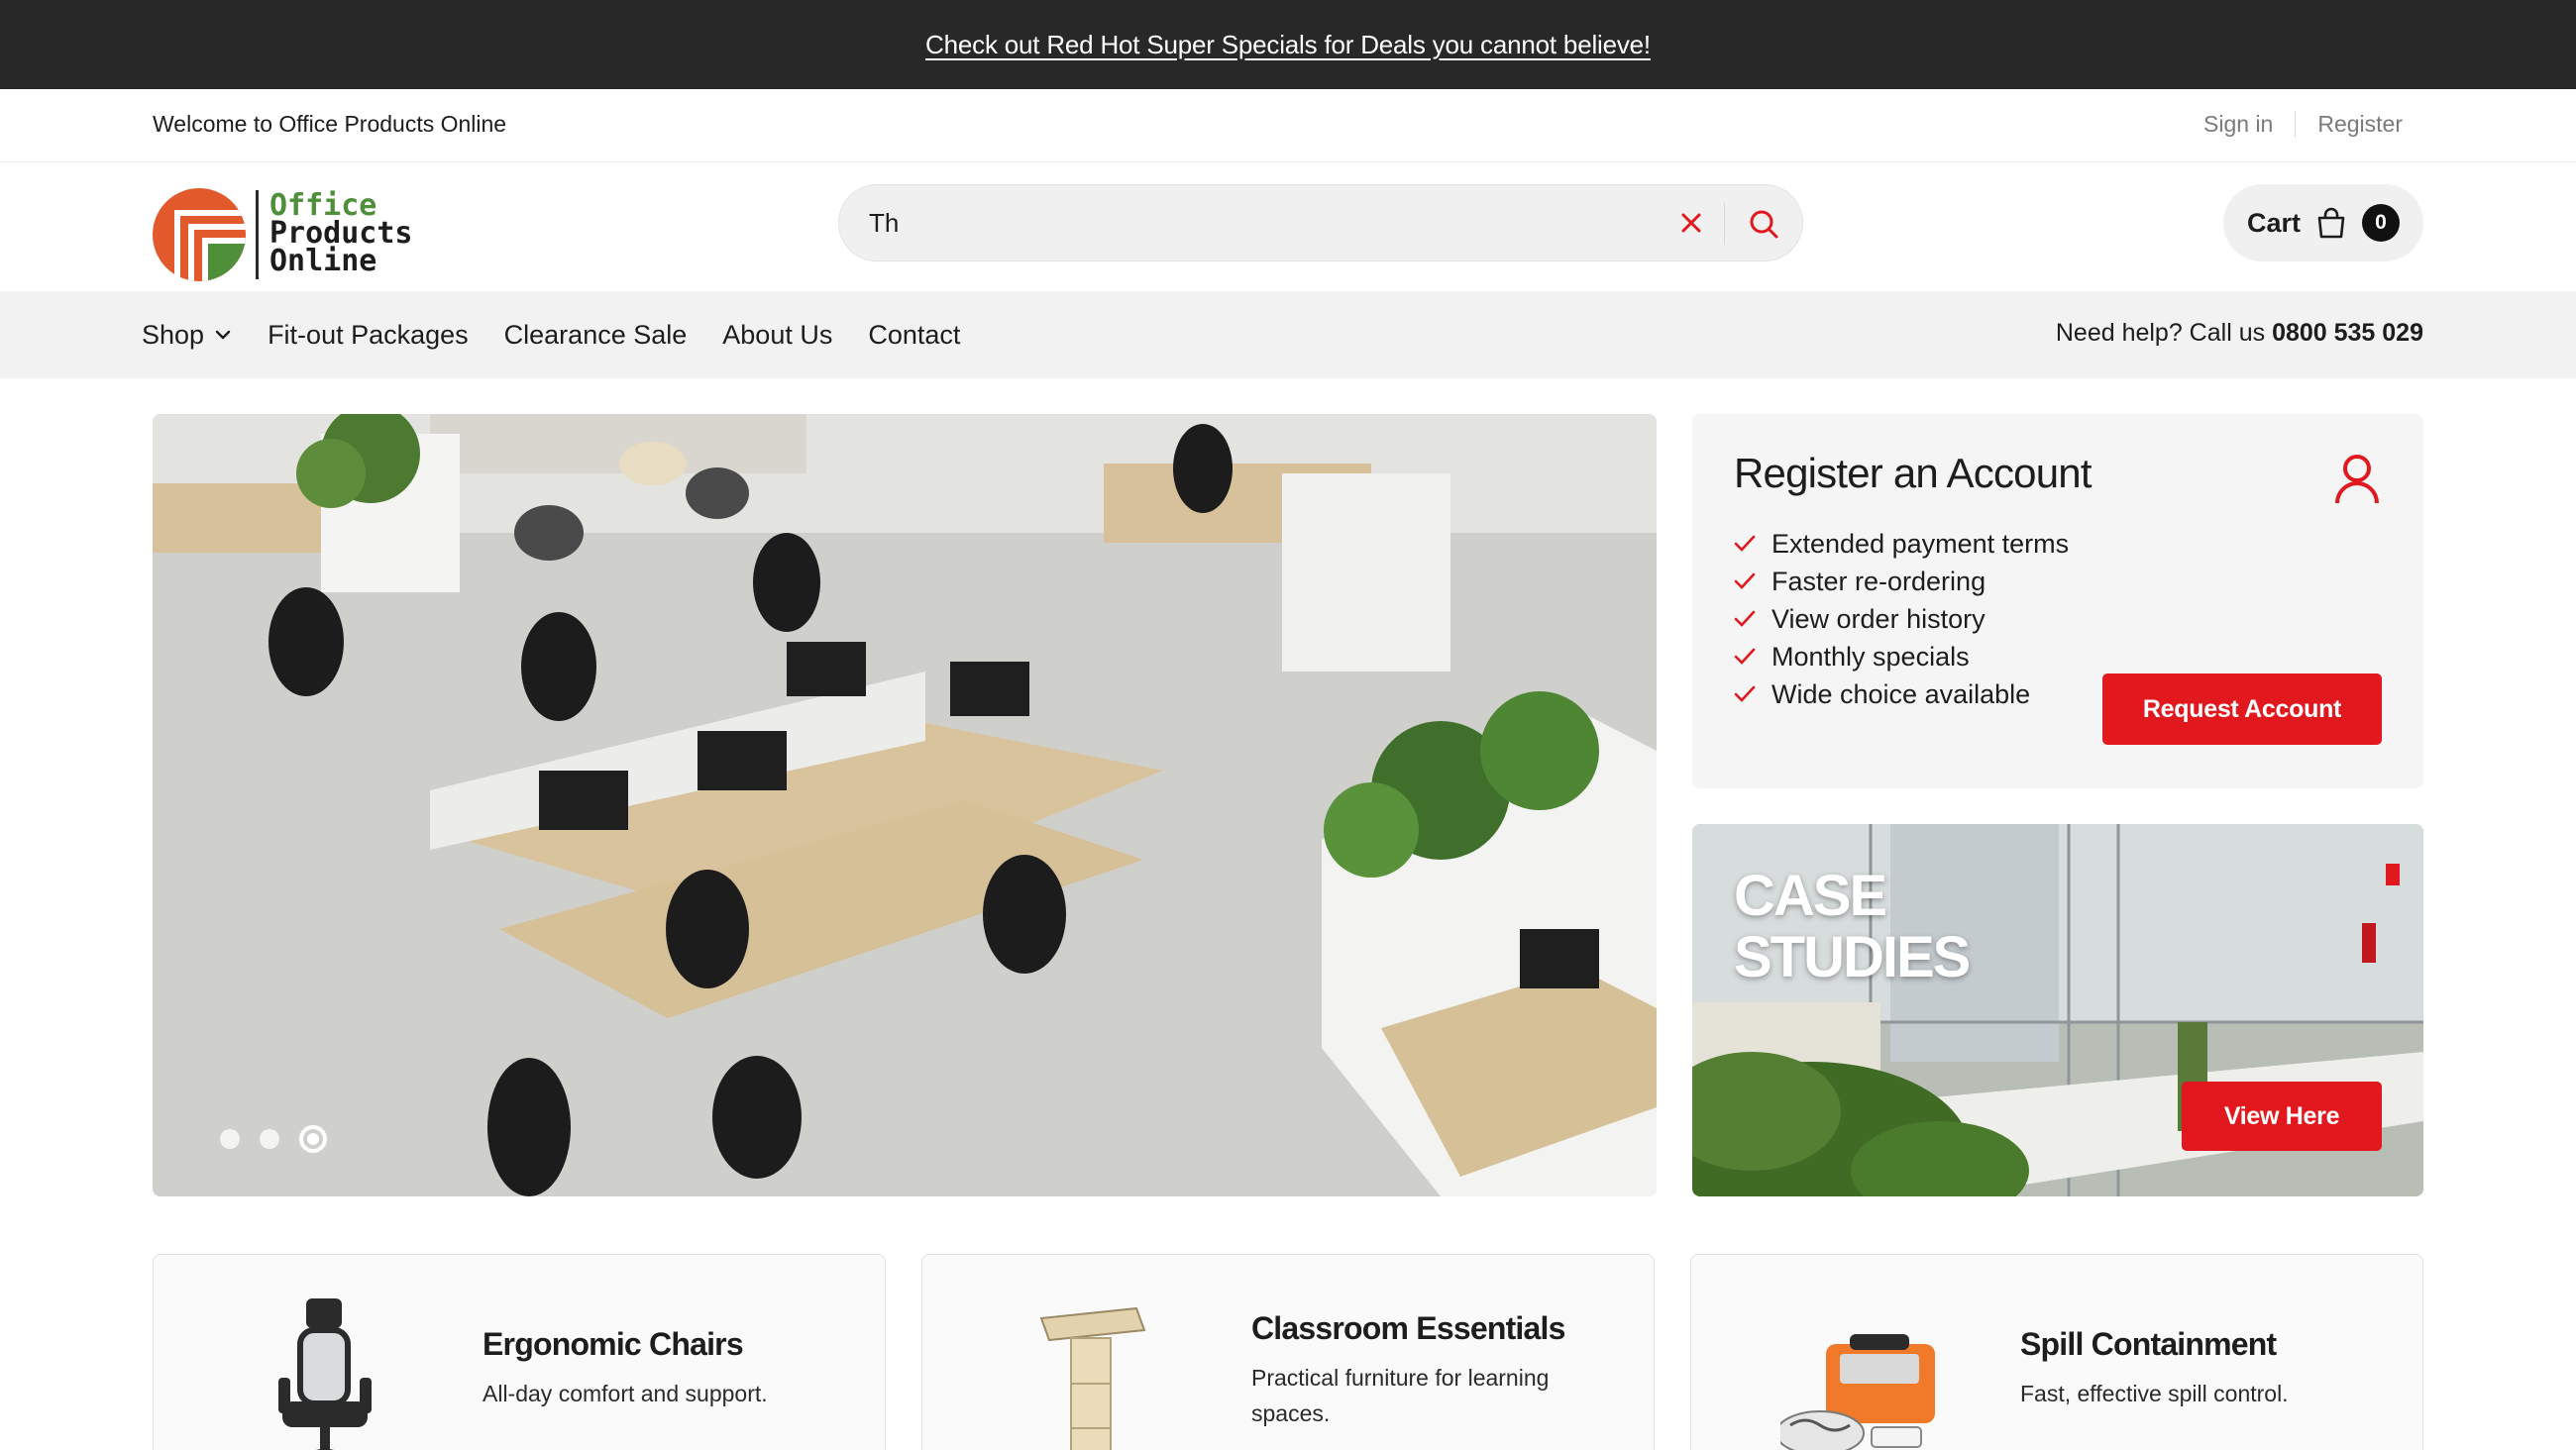 Image resolution: width=2576 pixels, height=1450 pixels. What do you see at coordinates (613, 1344) in the screenshot?
I see `category-title: Ergonomic Chairs` at bounding box center [613, 1344].